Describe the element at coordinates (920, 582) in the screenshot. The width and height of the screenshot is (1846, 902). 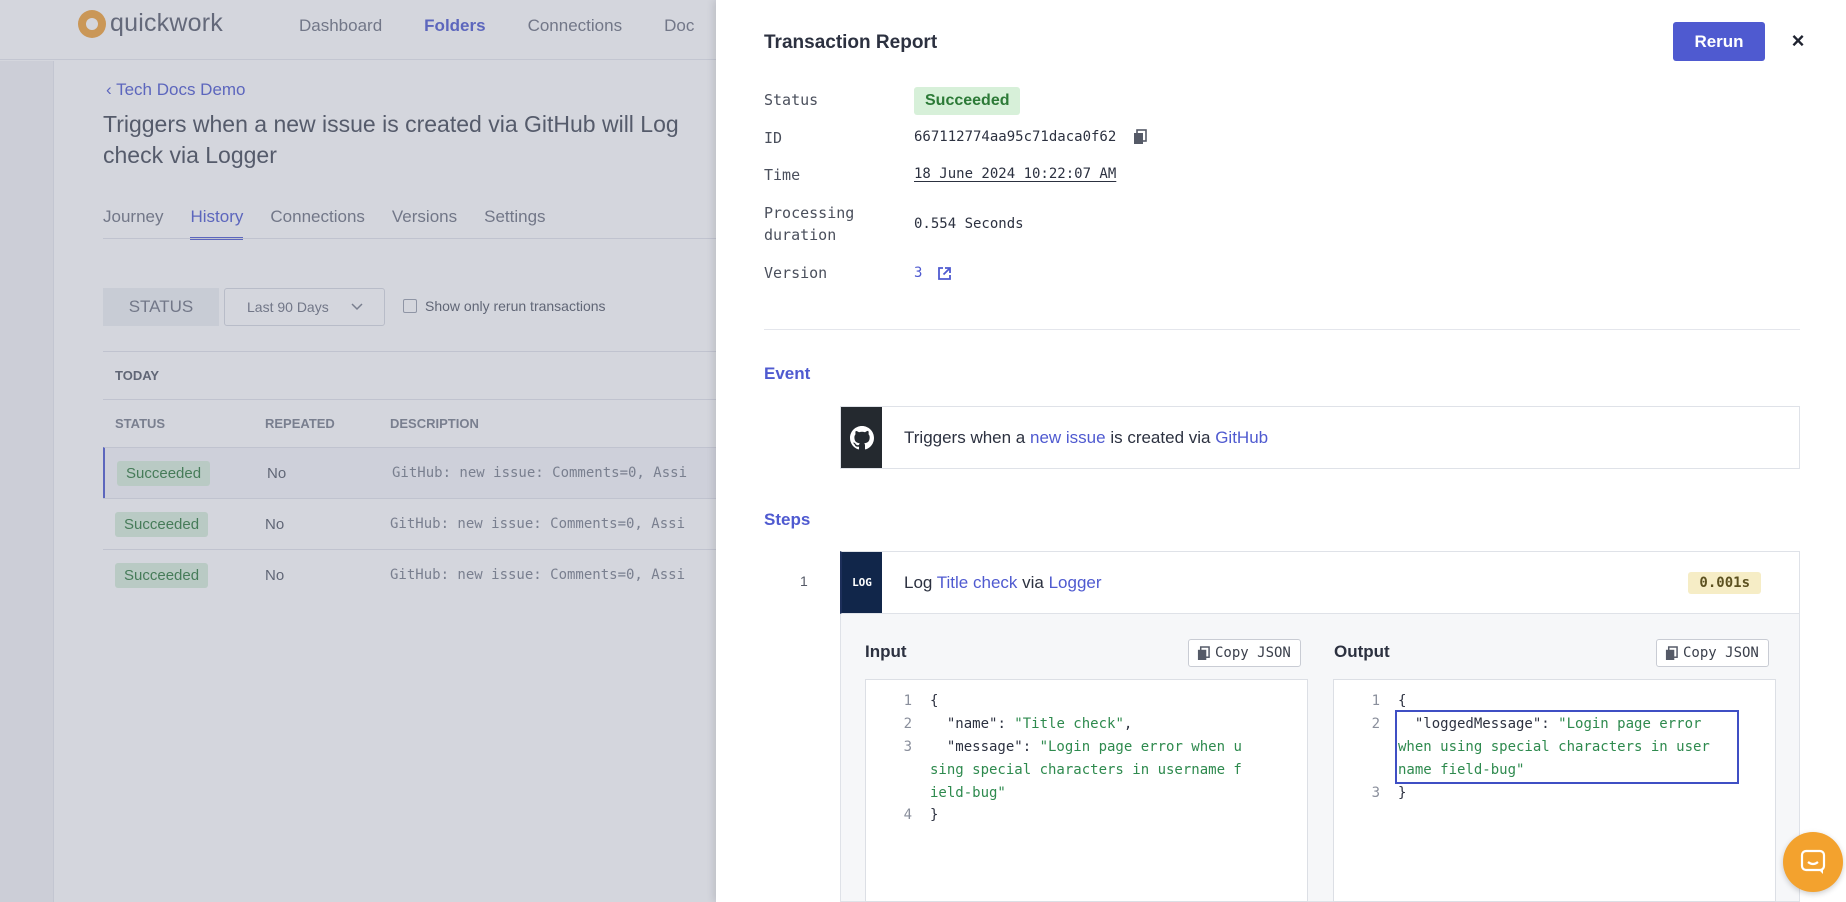
I see `step-text-prefix: Log` at that location.